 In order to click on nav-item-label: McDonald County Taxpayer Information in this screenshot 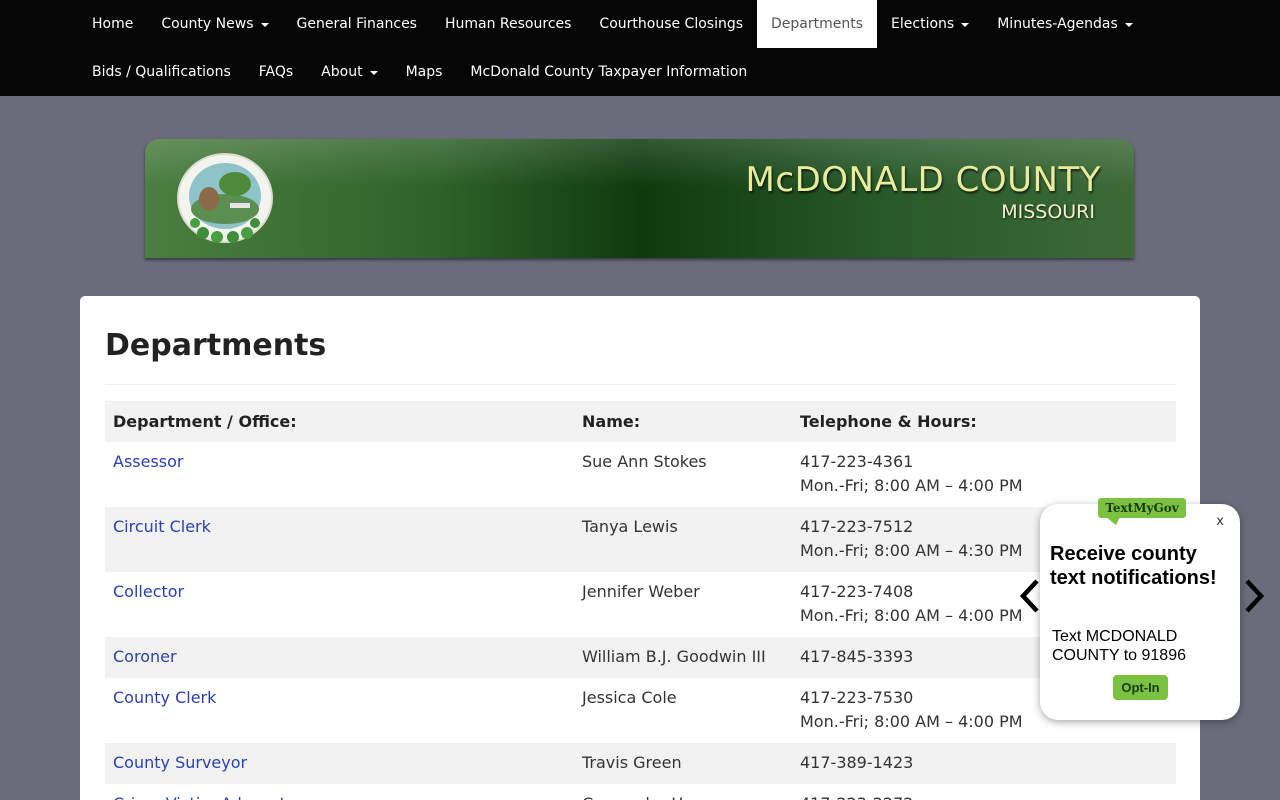, I will do `click(609, 72)`.